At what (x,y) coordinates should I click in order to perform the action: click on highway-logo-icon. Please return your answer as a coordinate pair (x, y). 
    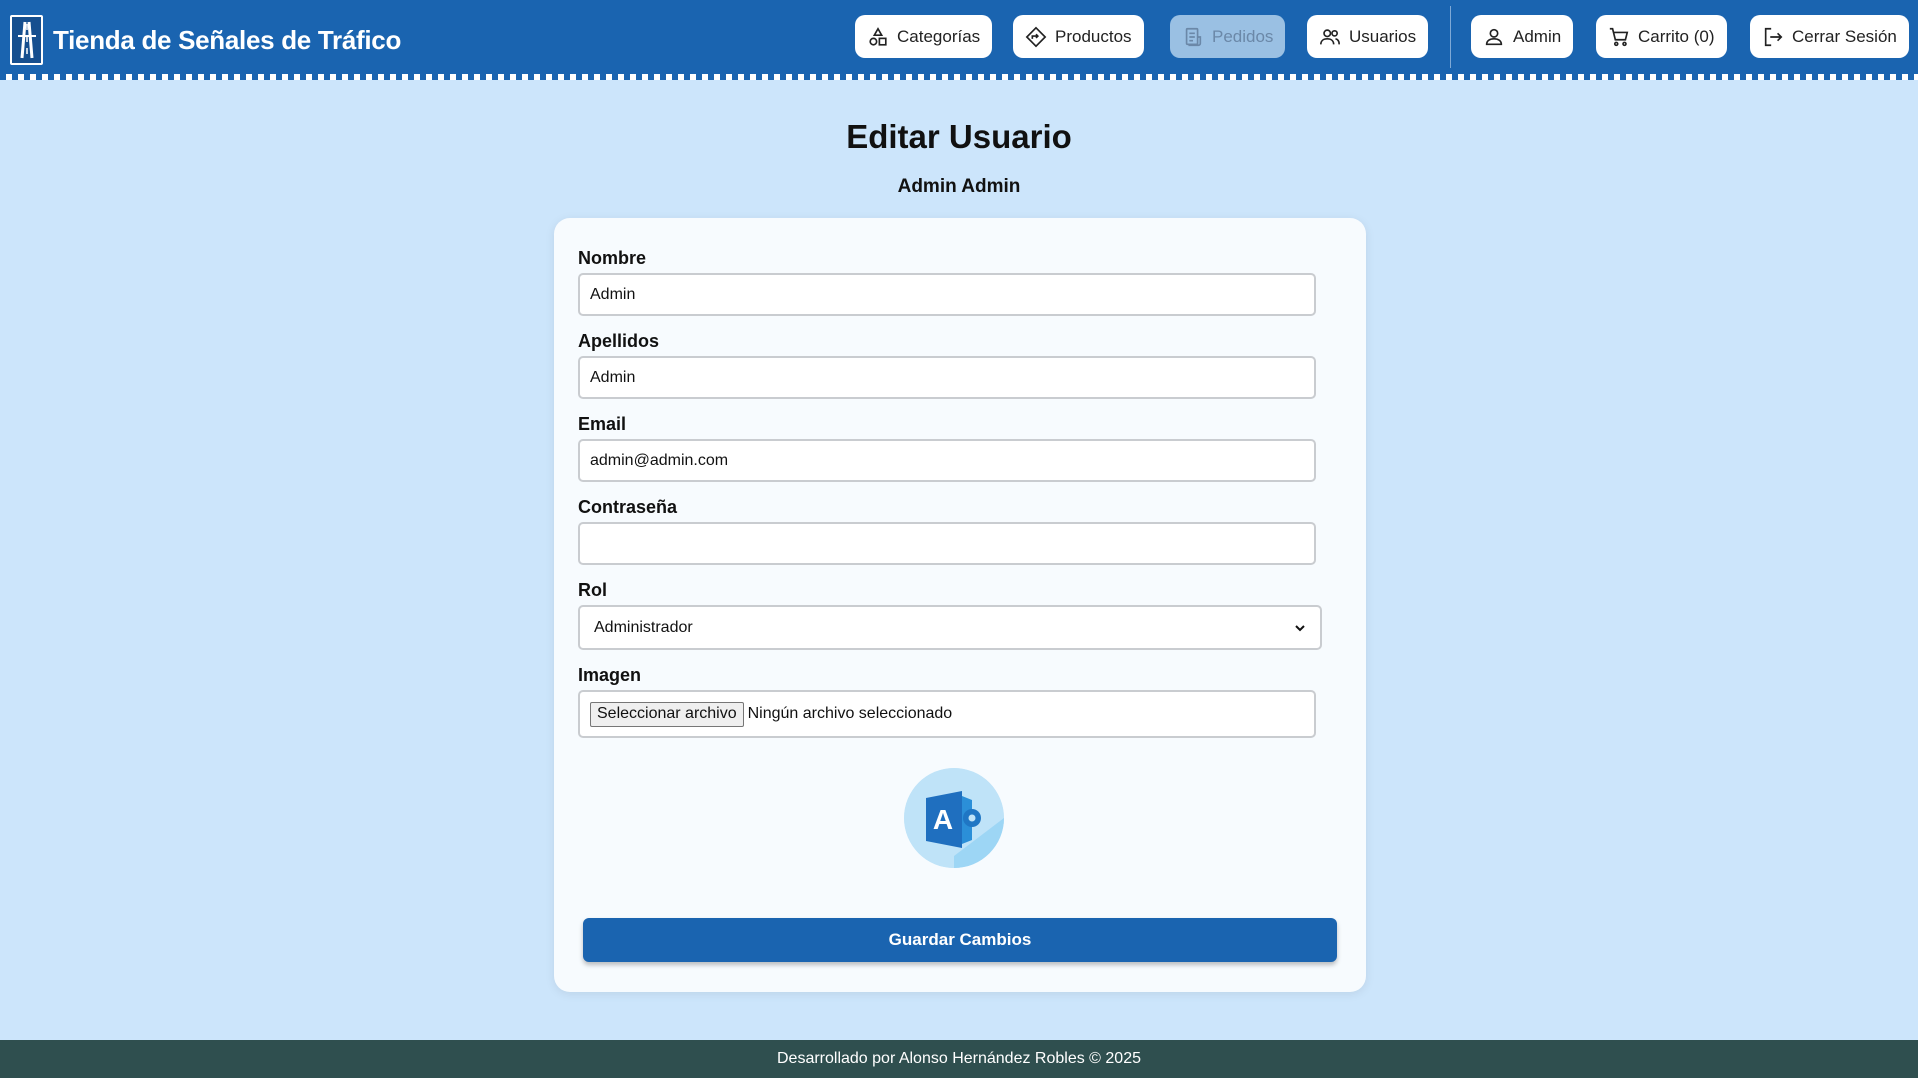
    Looking at the image, I should click on (26, 40).